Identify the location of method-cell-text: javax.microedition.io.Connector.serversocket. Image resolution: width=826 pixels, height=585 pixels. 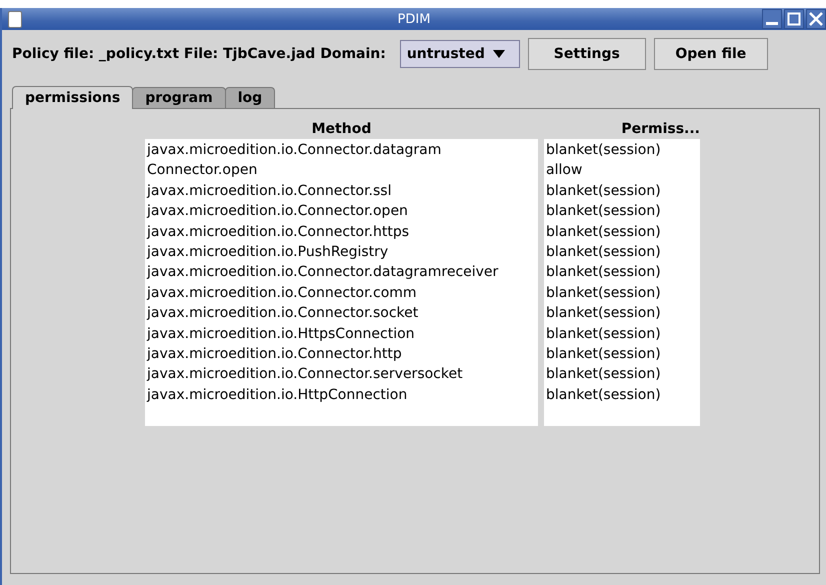
(305, 374).